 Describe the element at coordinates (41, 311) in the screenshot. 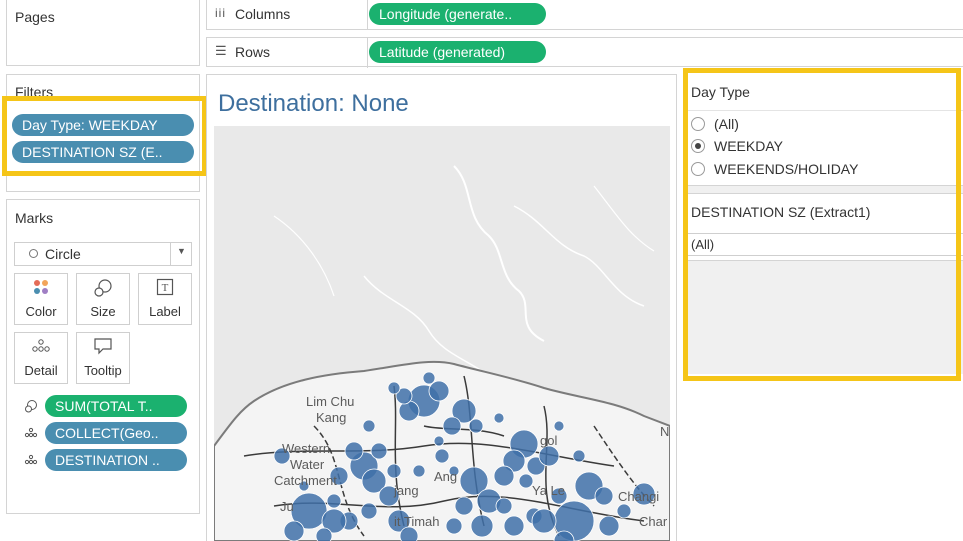

I see `color-button-label: Color` at that location.